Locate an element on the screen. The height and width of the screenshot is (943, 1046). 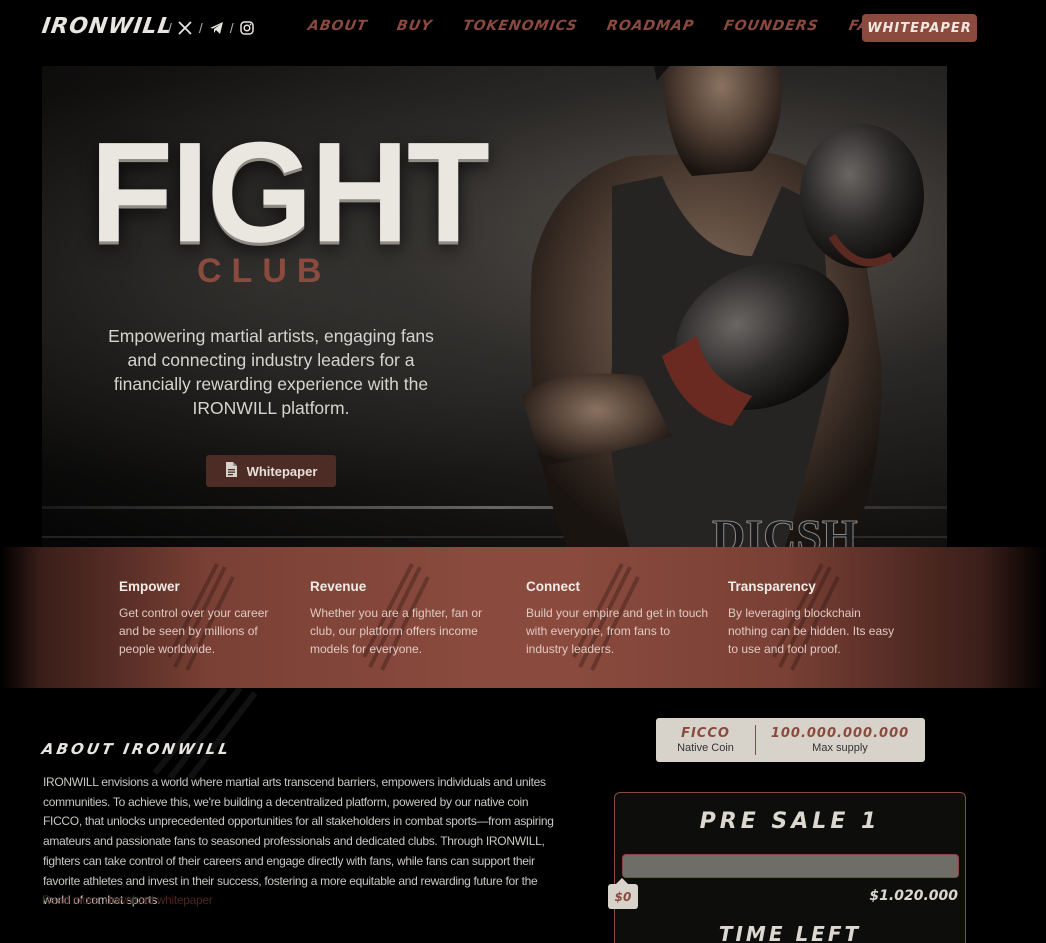
read-more-link: Read more, download whitepaper is located at coordinates (127, 900).